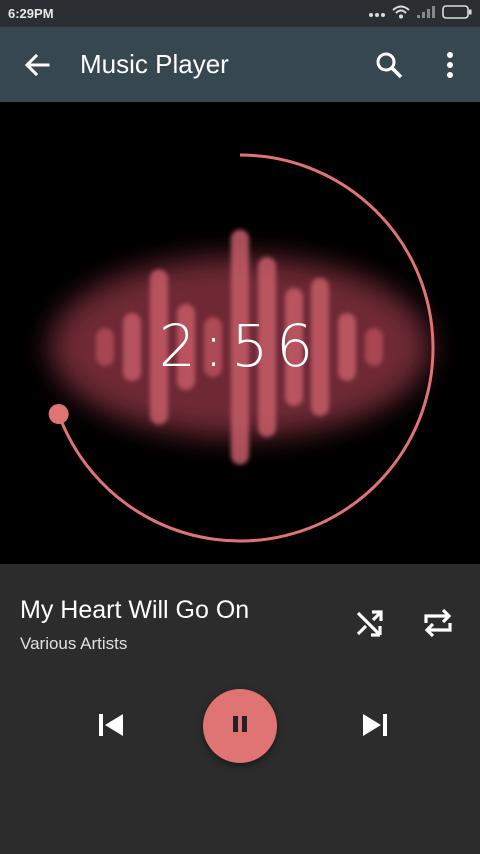  Describe the element at coordinates (58, 414) in the screenshot. I see `progress-knob` at that location.